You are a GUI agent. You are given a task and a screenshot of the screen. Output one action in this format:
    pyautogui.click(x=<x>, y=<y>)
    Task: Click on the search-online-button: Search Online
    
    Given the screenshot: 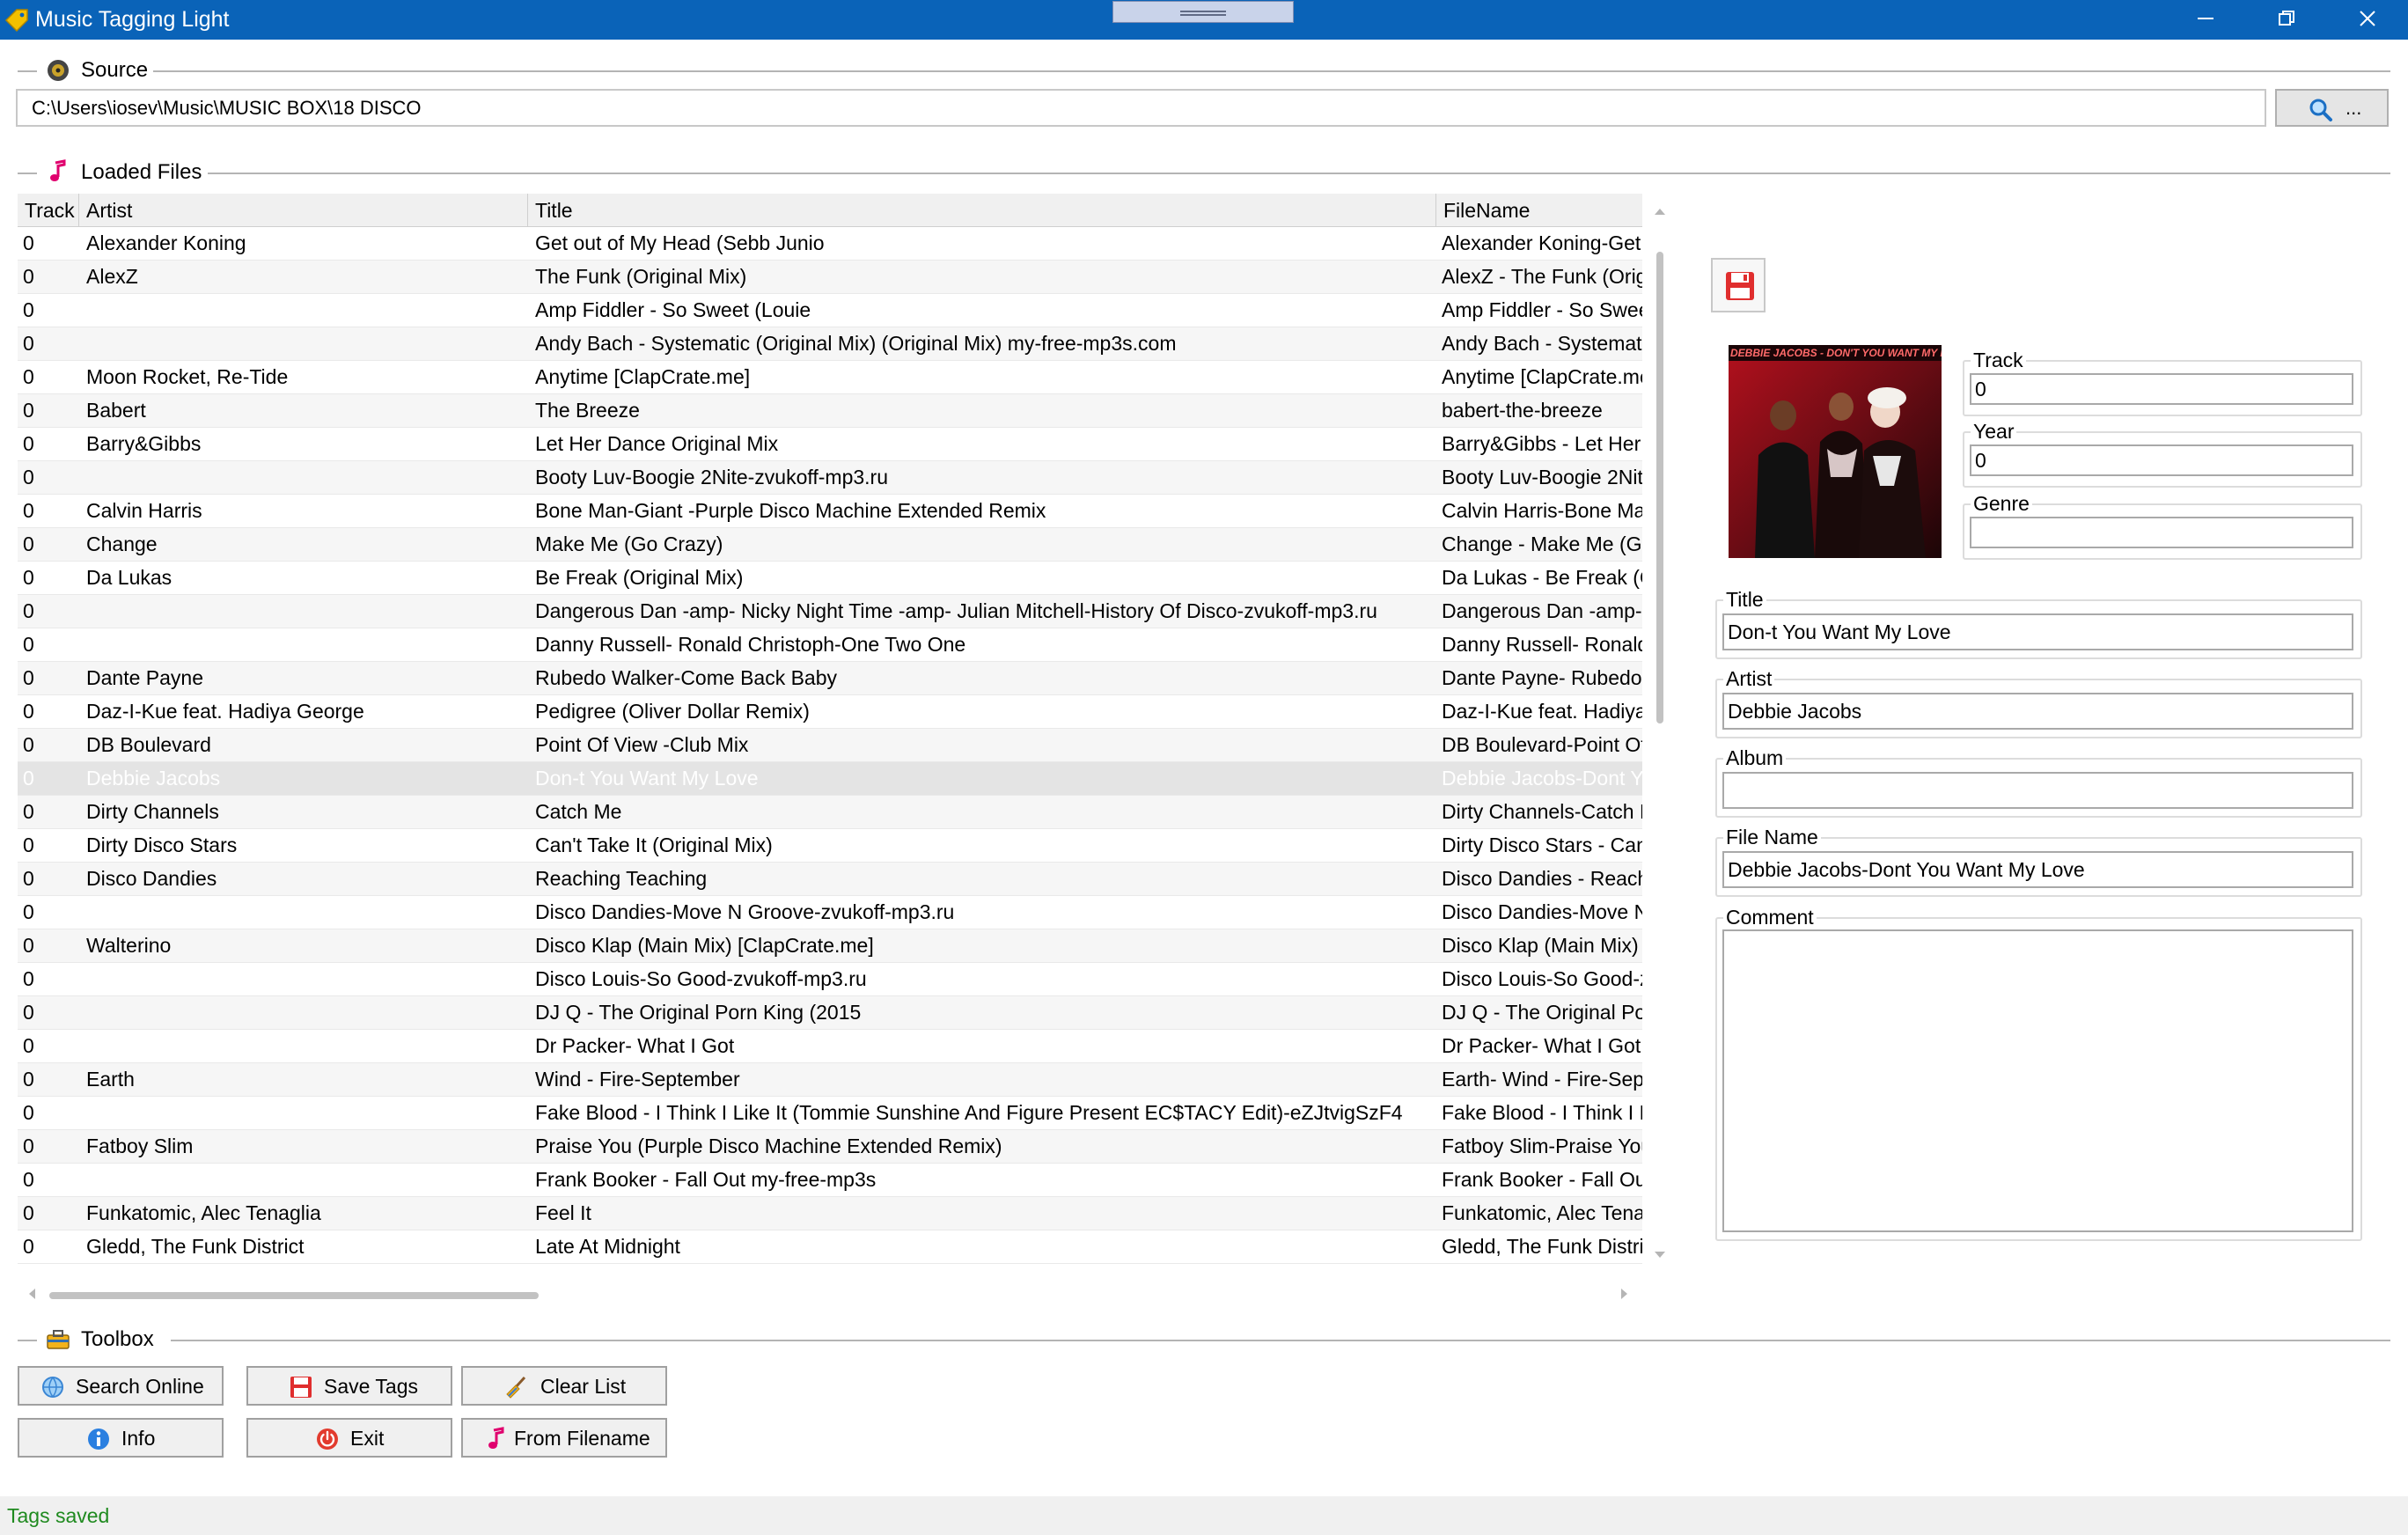 What is the action you would take?
    pyautogui.click(x=121, y=1386)
    